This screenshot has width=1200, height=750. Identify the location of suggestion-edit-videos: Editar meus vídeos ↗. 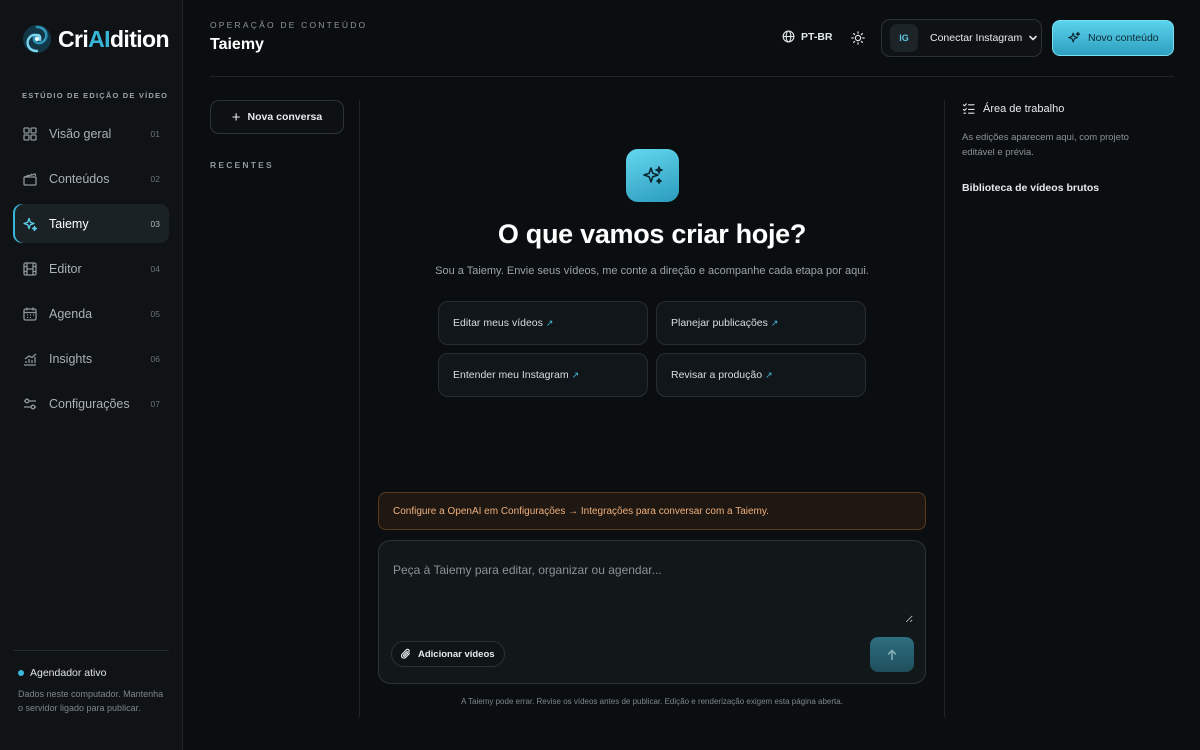
(543, 323).